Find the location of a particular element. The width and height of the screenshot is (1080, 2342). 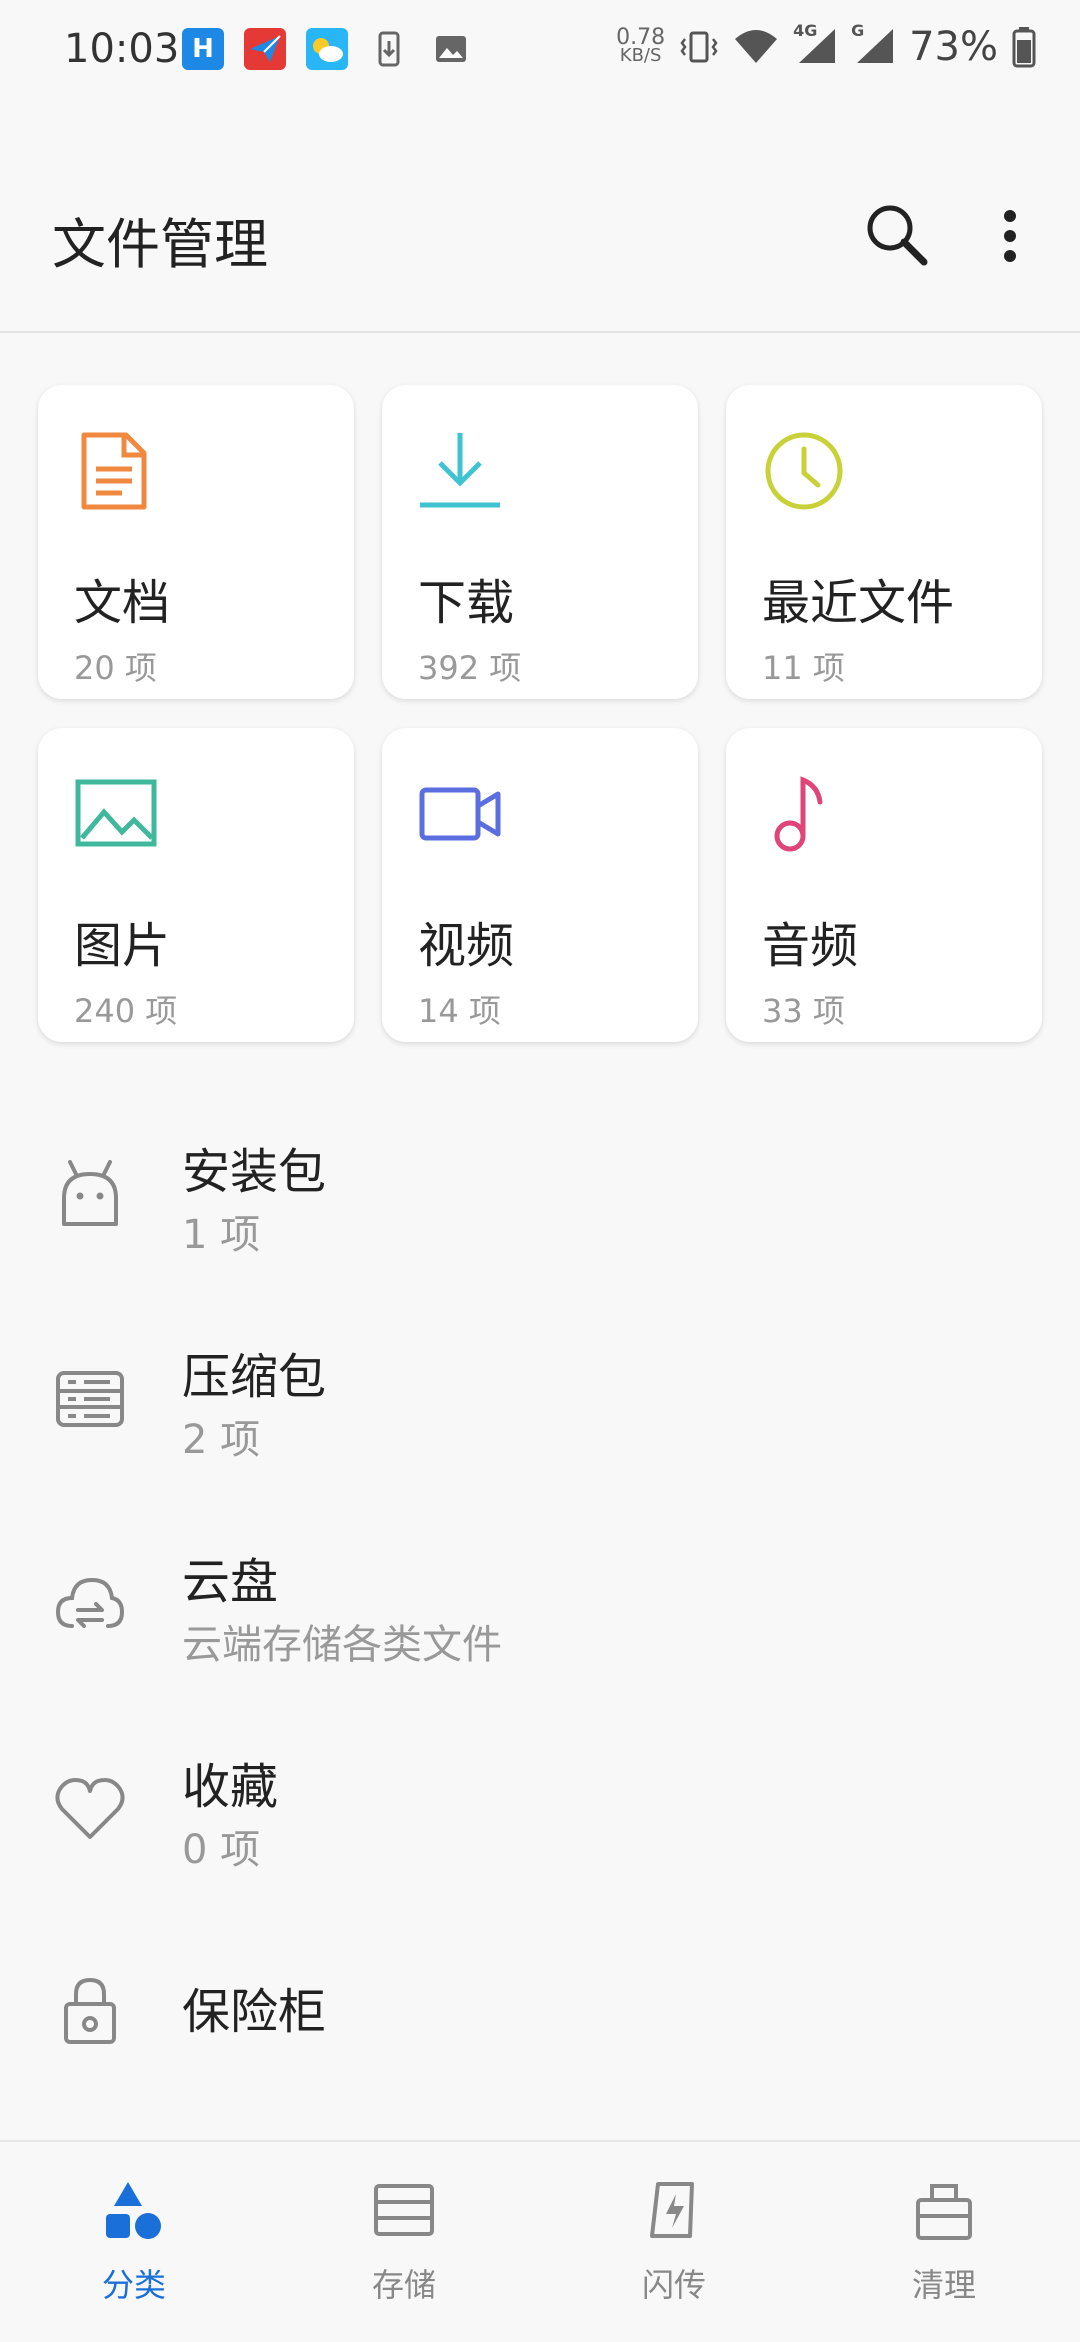

list-item-subtitle: 0 项 is located at coordinates (221, 1850).